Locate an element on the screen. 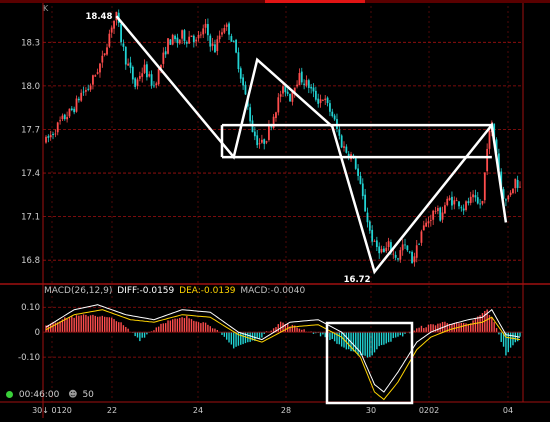 The height and width of the screenshot is (422, 550). x-tick-label: 30 is located at coordinates (371, 410).